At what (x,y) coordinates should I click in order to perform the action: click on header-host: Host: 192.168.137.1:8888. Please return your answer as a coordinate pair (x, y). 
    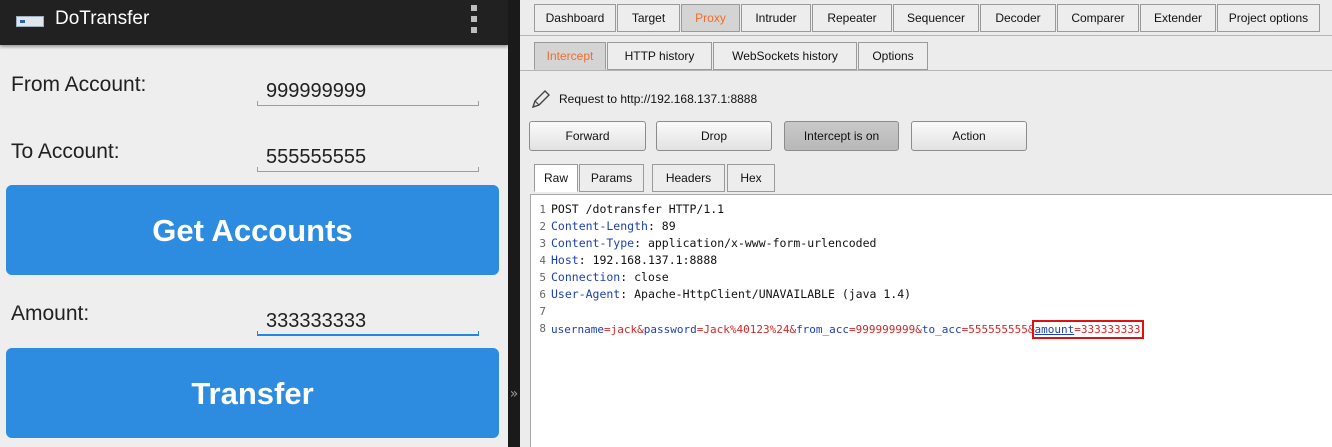
    Looking at the image, I should click on (634, 260).